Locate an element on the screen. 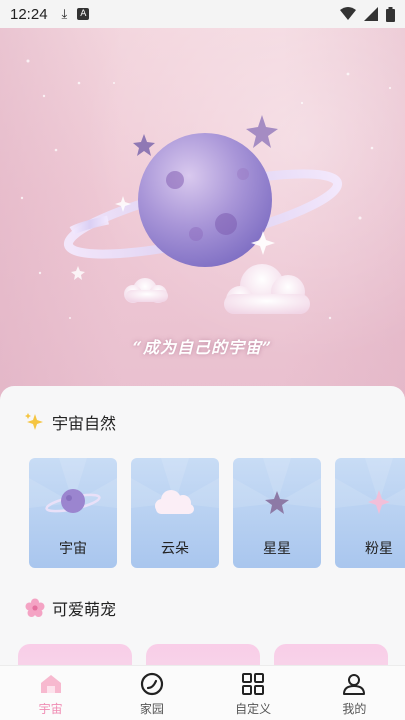 Image resolution: width=405 pixels, height=720 pixels. tab-label: 宇宙 is located at coordinates (50, 709).